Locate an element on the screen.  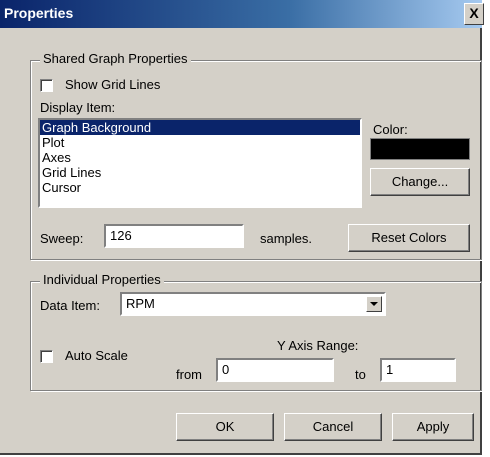
from-input: 0 is located at coordinates (275, 370).